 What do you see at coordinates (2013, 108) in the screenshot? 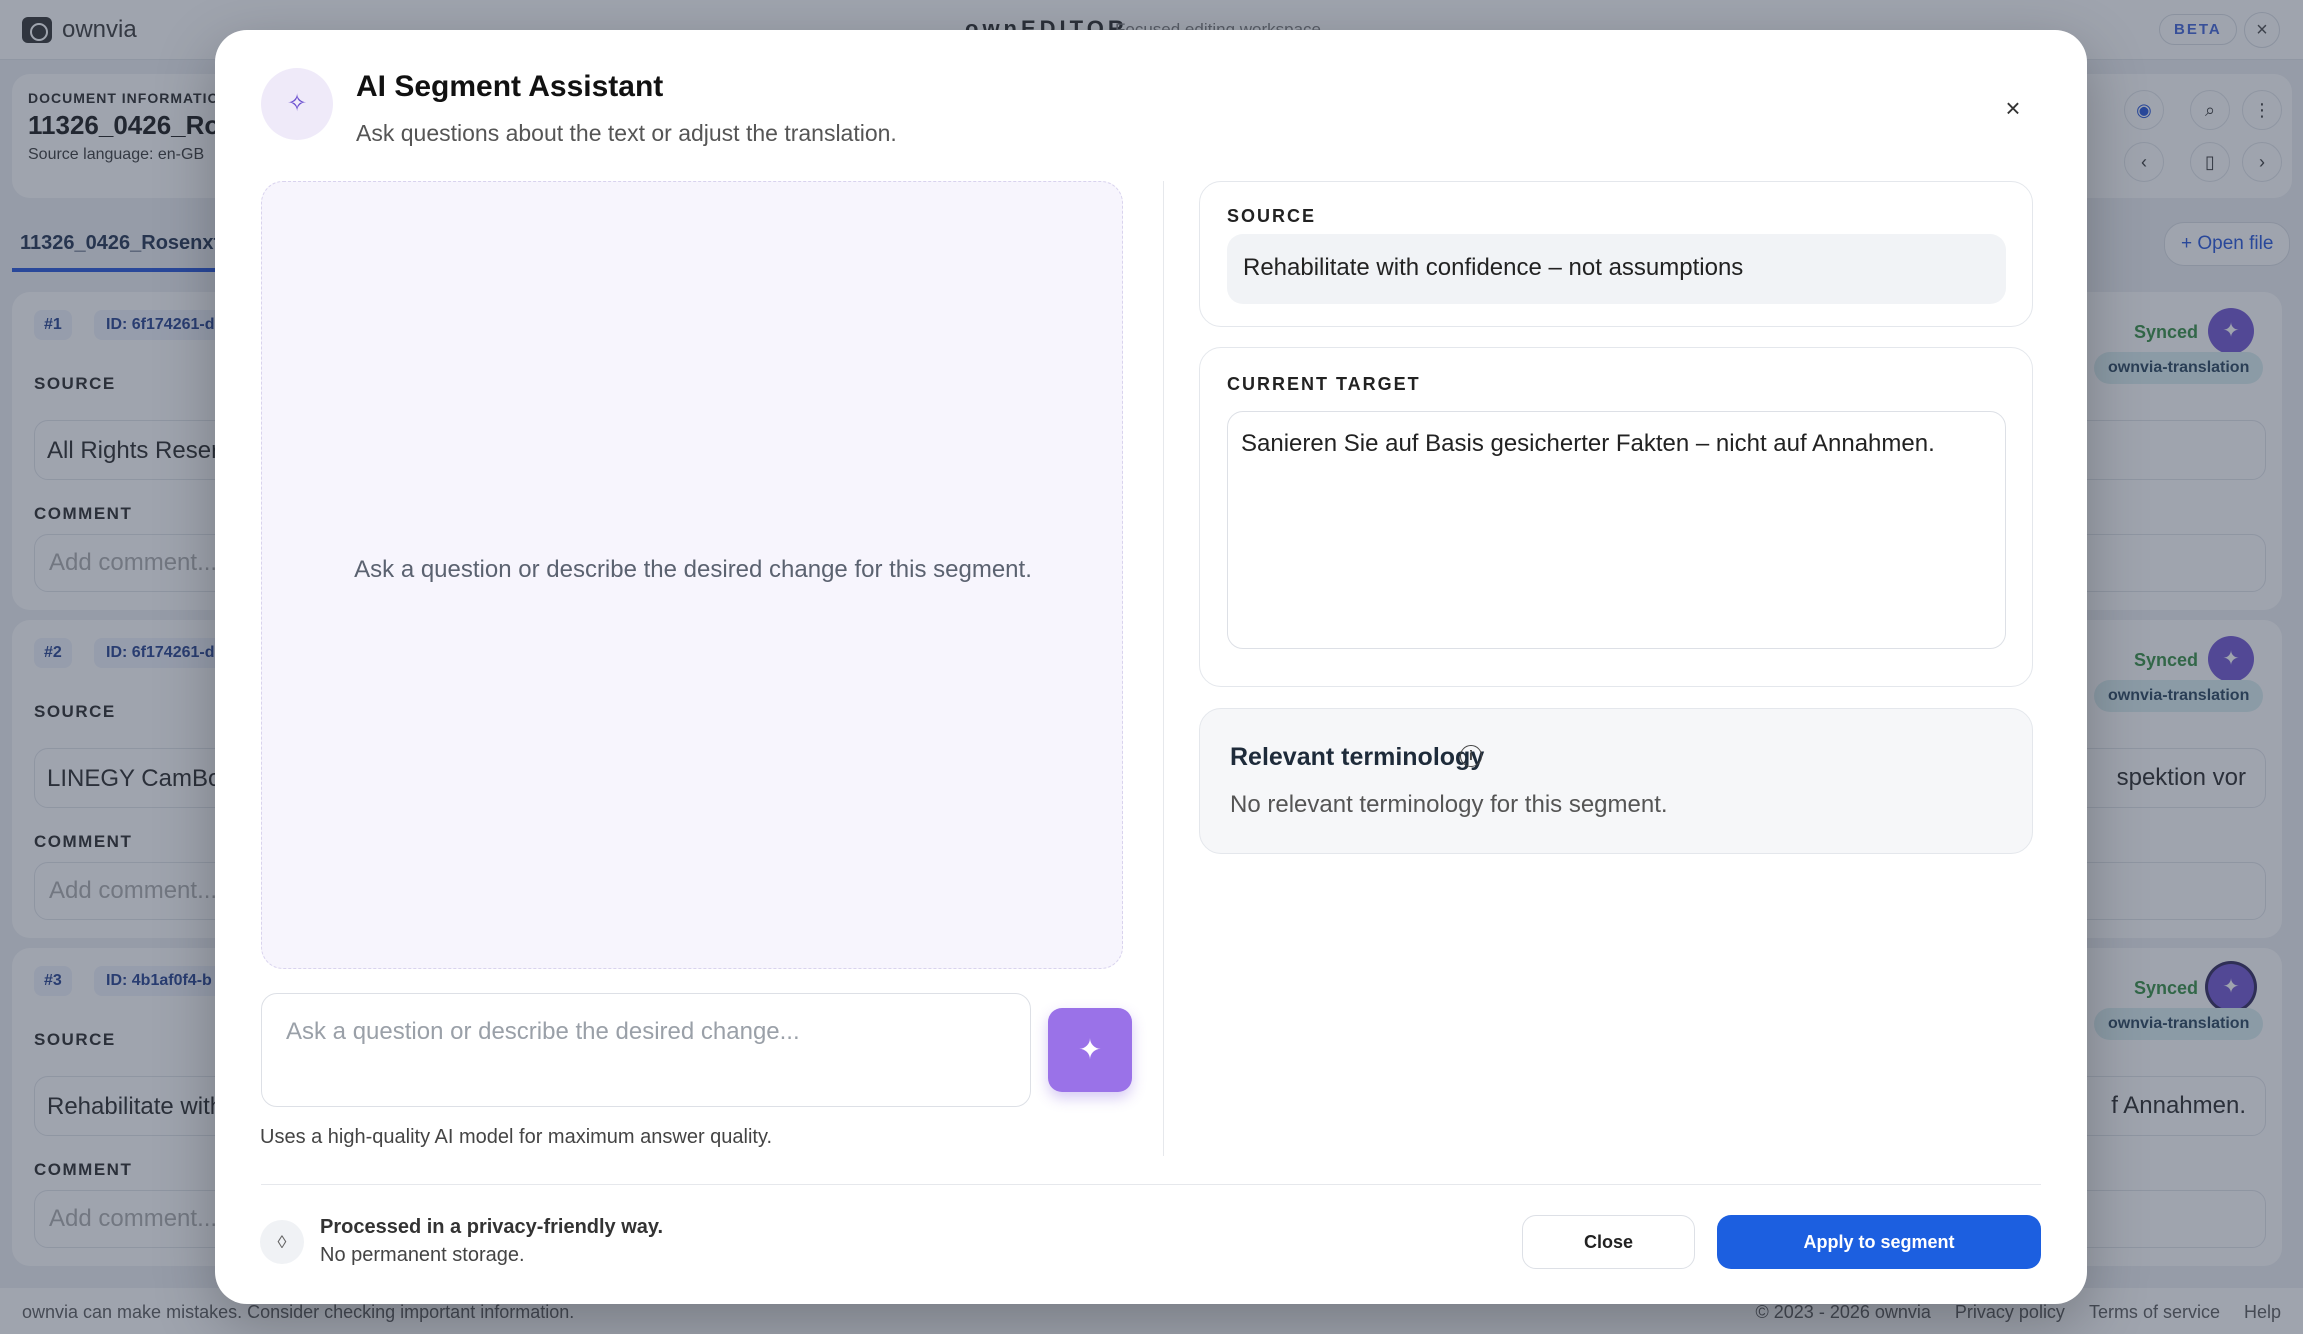
I see `close-icon: ×` at bounding box center [2013, 108].